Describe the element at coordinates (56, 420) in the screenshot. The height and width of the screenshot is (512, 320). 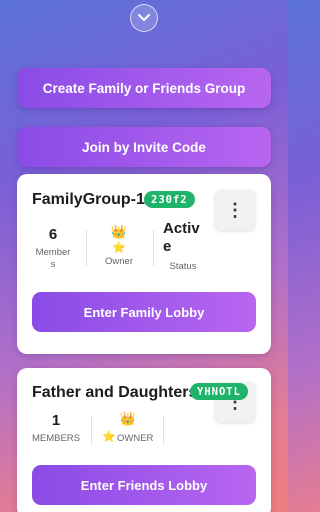
I see `members-count: 1` at that location.